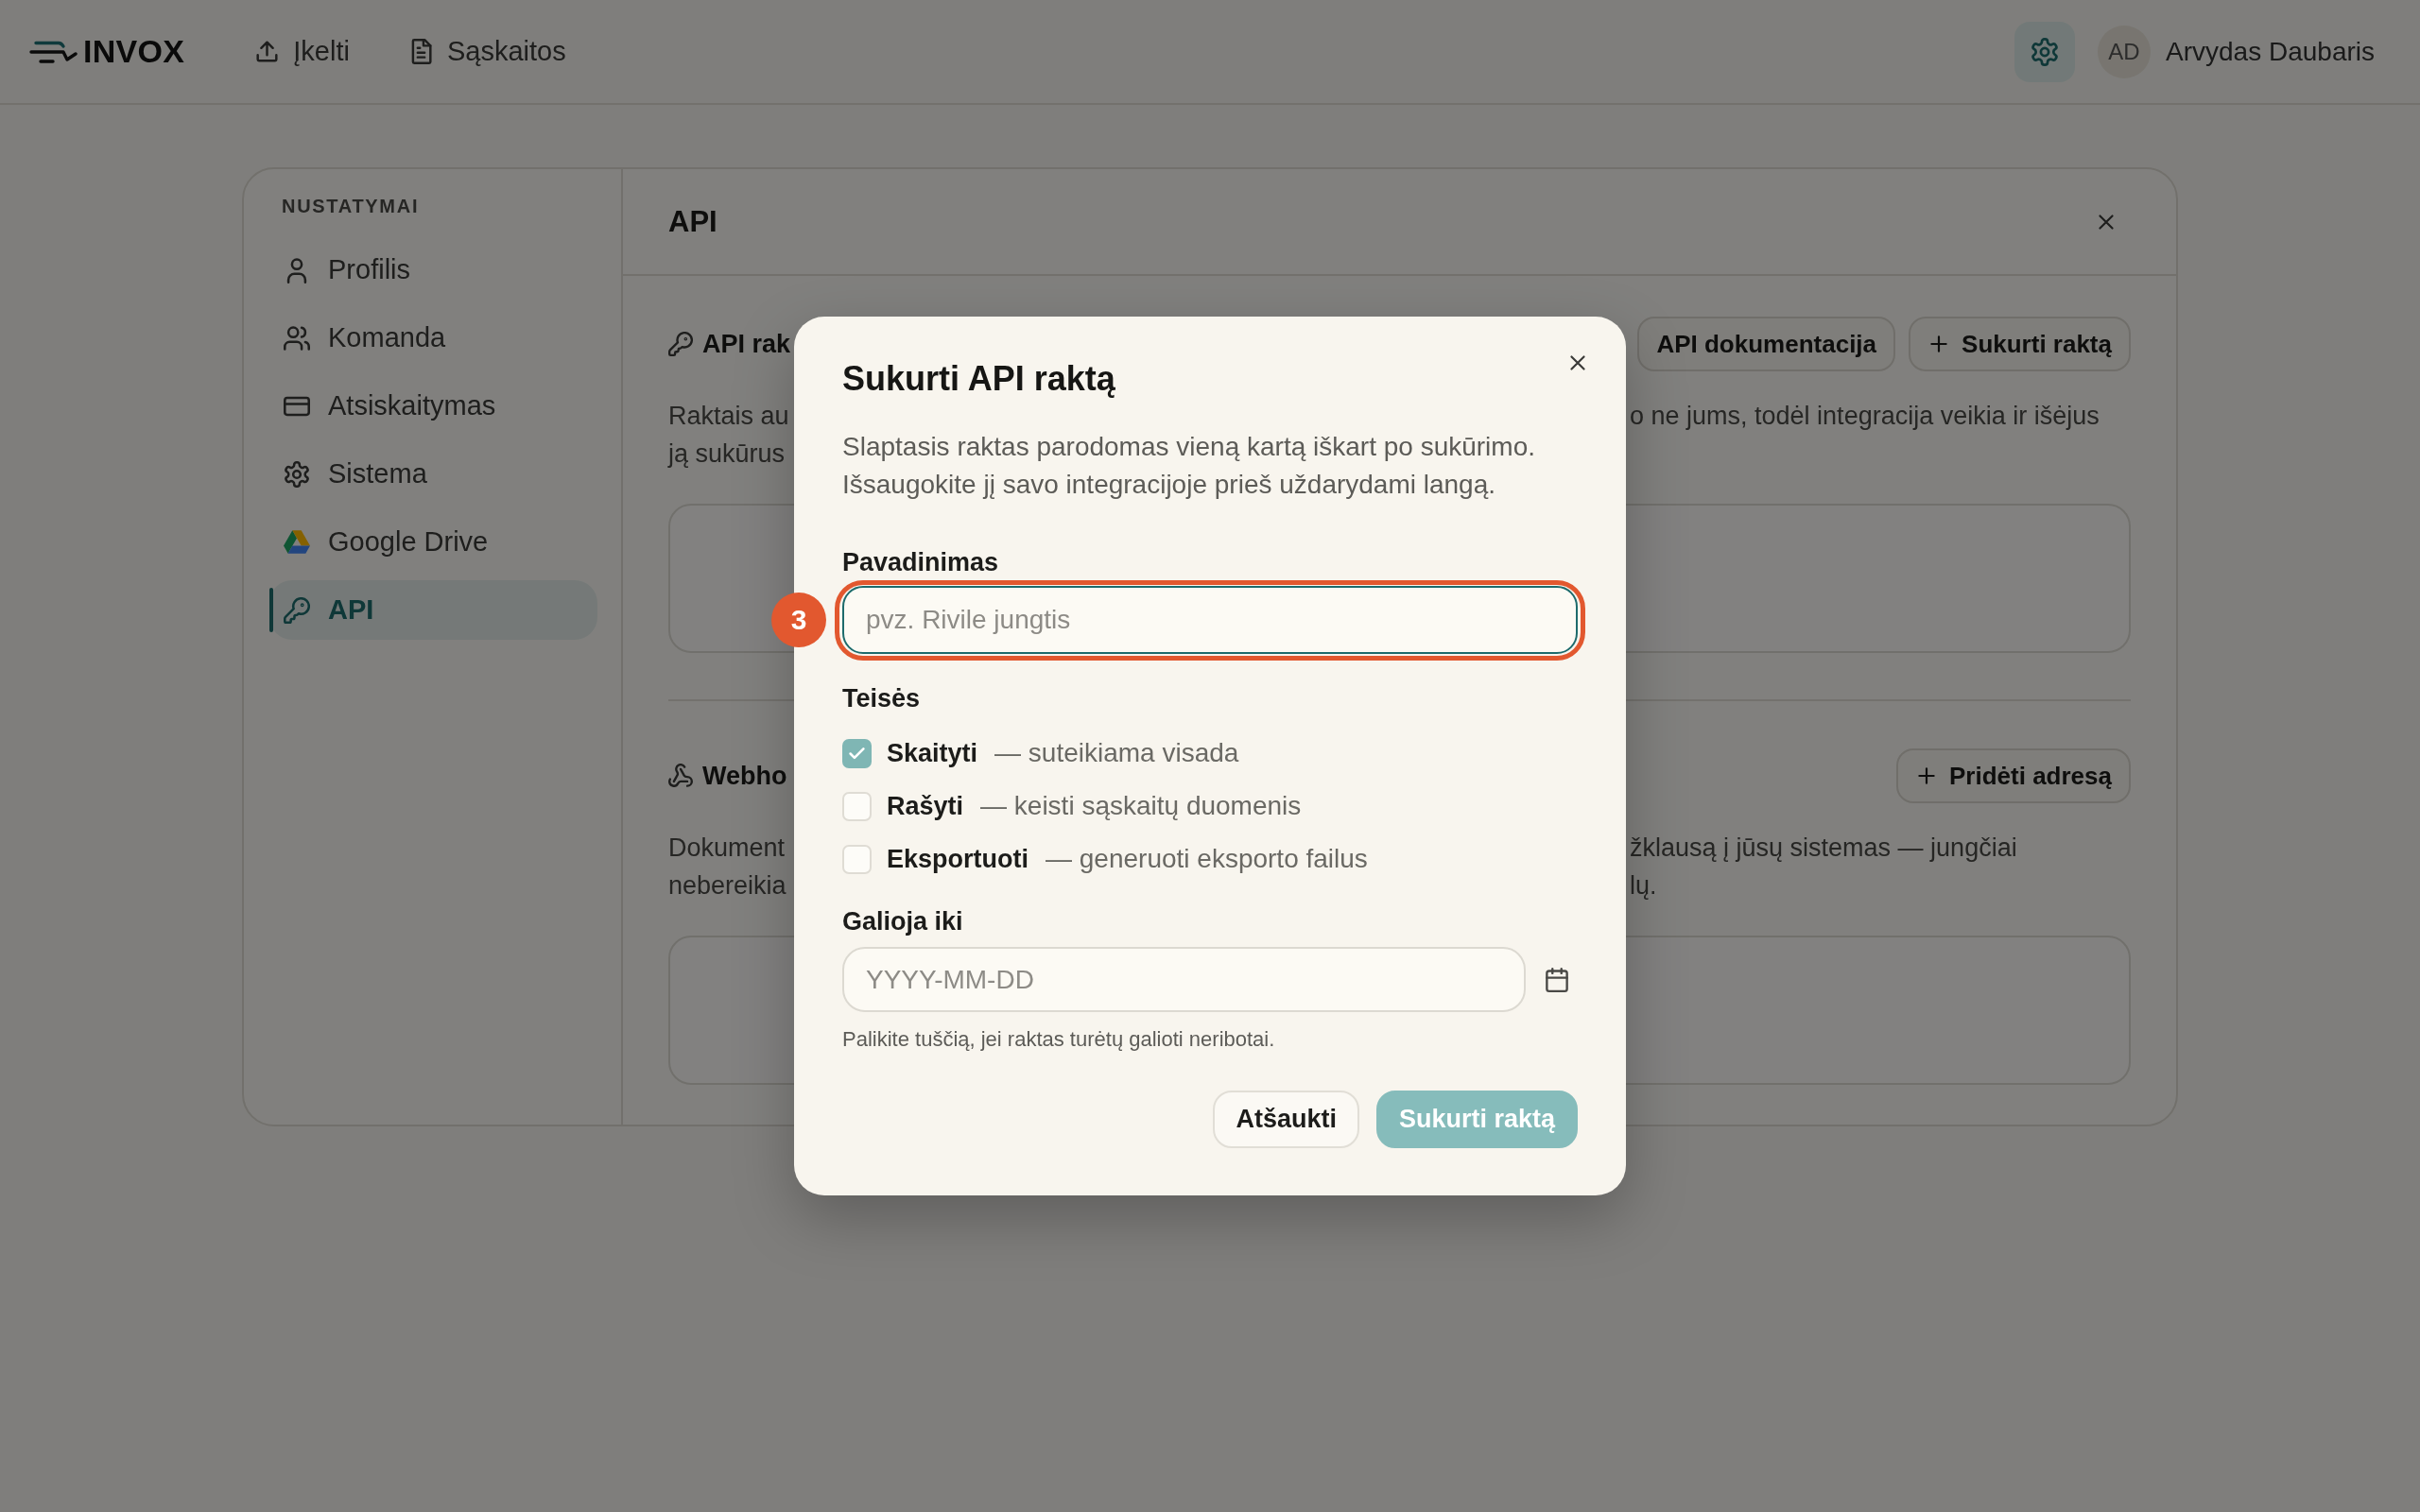 The image size is (2420, 1512). I want to click on name-input: pvz. Rivile jungtis, so click(1210, 620).